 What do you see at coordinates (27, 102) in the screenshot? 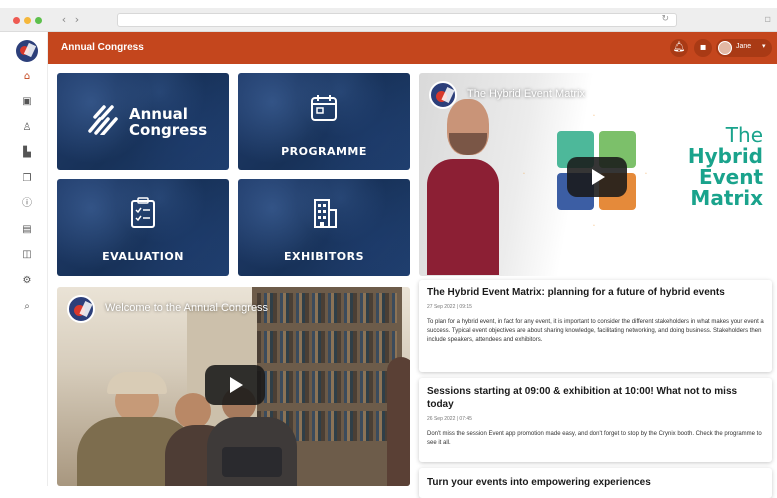
I see `calendar-icon: ▣` at bounding box center [27, 102].